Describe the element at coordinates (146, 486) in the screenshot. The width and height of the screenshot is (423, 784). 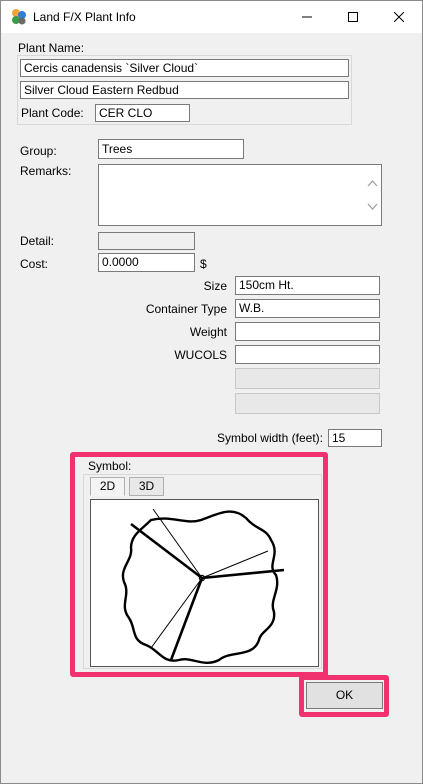
I see `tab-3d: 3D` at that location.